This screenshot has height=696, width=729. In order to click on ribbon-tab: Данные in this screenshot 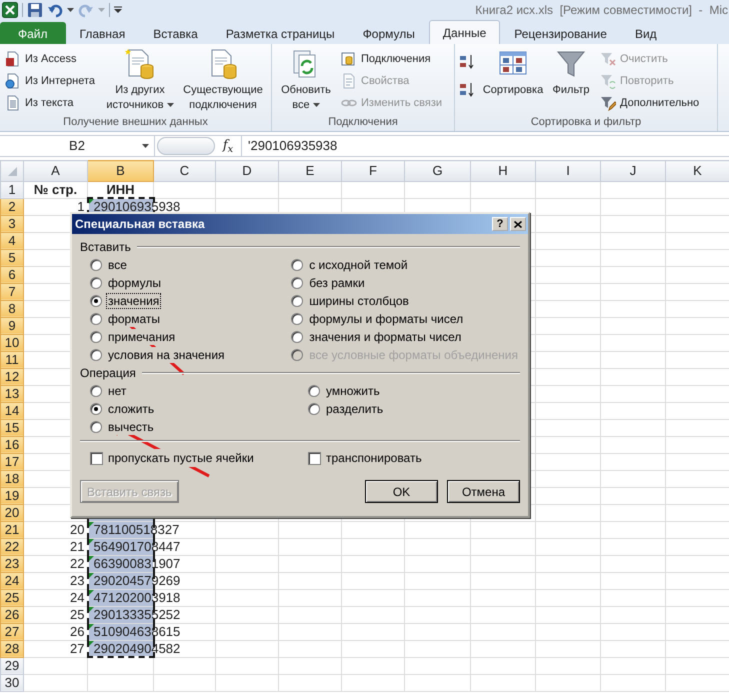, I will do `click(464, 32)`.